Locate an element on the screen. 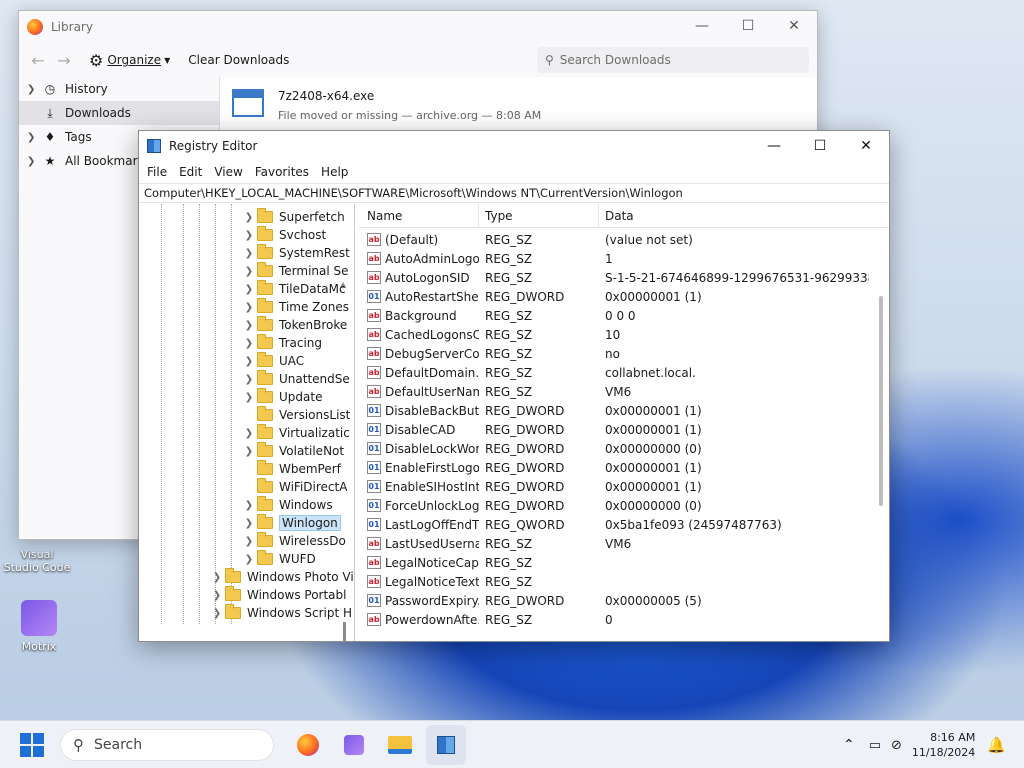 The height and width of the screenshot is (768, 1024). value-row: ab PowerdownAfte... REG_SZ 0 is located at coordinates (624, 619).